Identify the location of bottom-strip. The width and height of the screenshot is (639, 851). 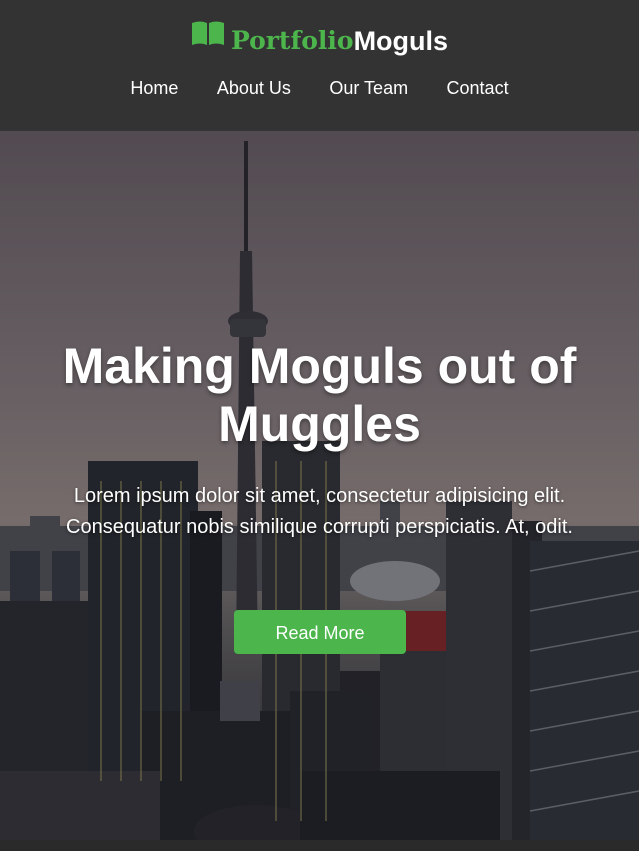
(319, 845).